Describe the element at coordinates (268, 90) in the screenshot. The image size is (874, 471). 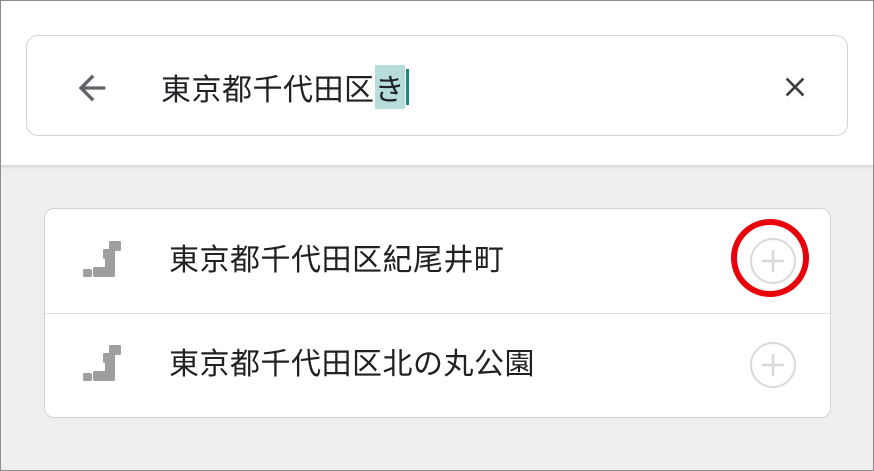
I see `search-query-text: 東京都千代田区` at that location.